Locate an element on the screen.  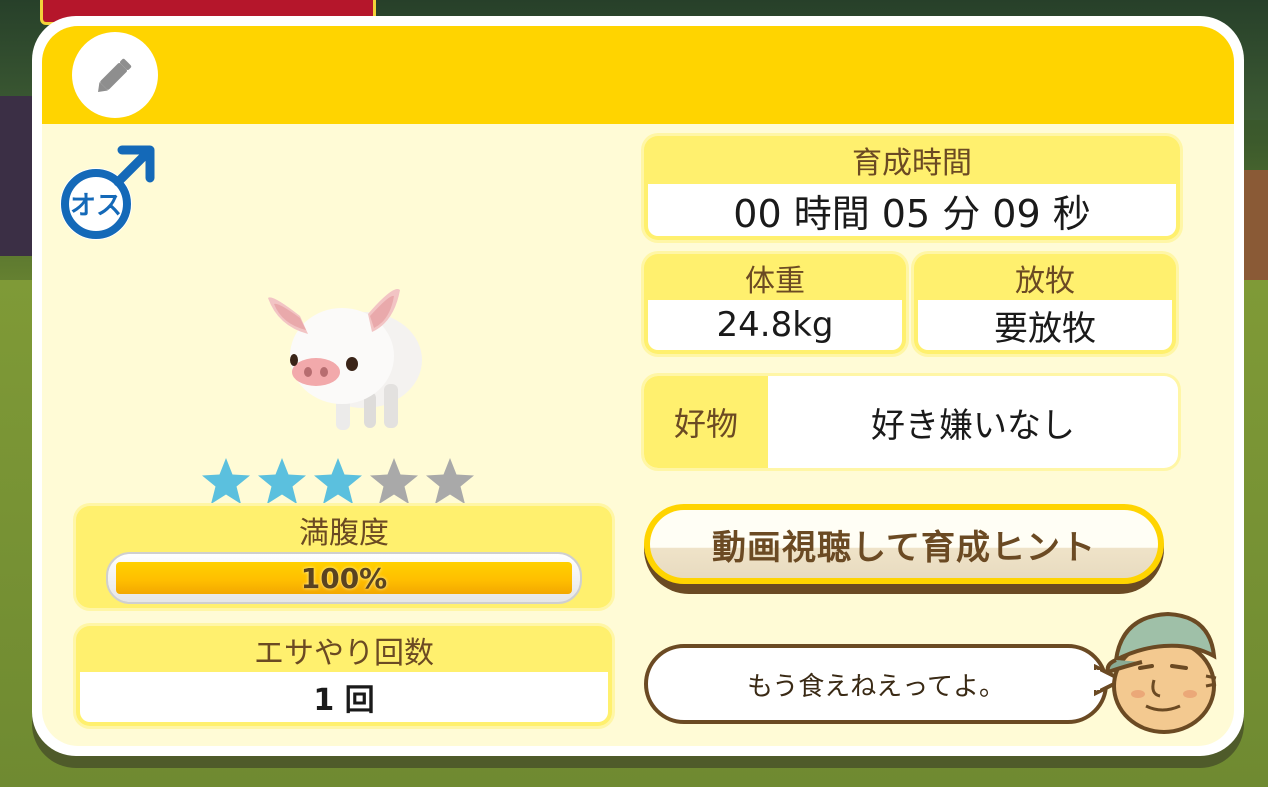
male-symbol-icon: オス is located at coordinates (107, 192).